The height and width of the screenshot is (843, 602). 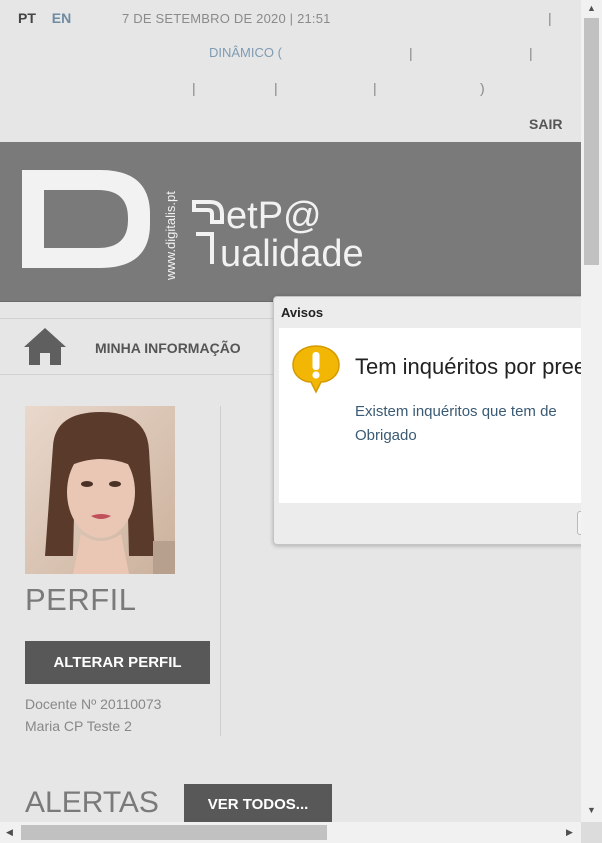 What do you see at coordinates (591, 411) in the screenshot?
I see `vertical-scrollbar: ▲ ▼` at bounding box center [591, 411].